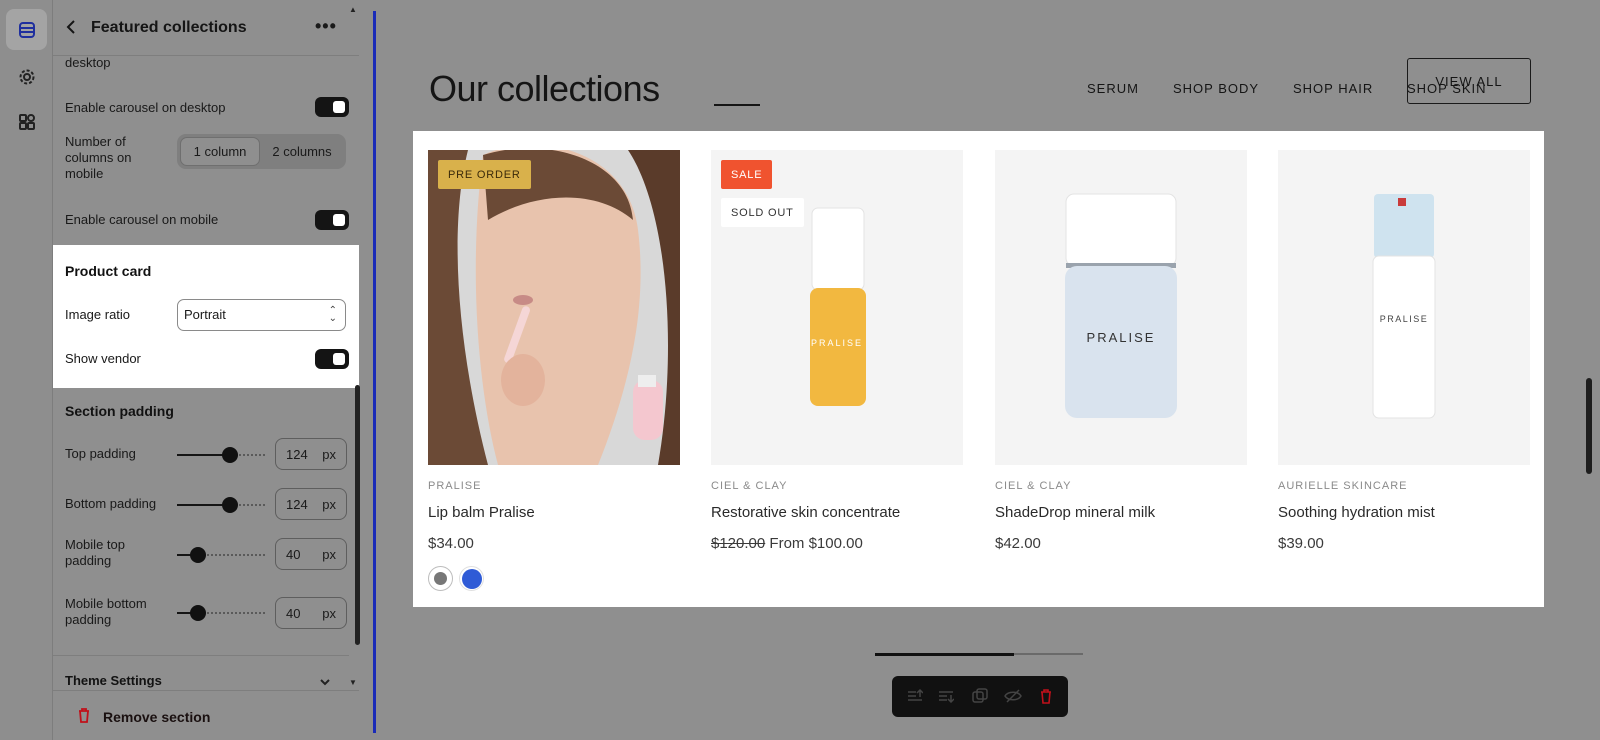 This screenshot has height=740, width=1600. I want to click on move-up-icon, so click(915, 696).